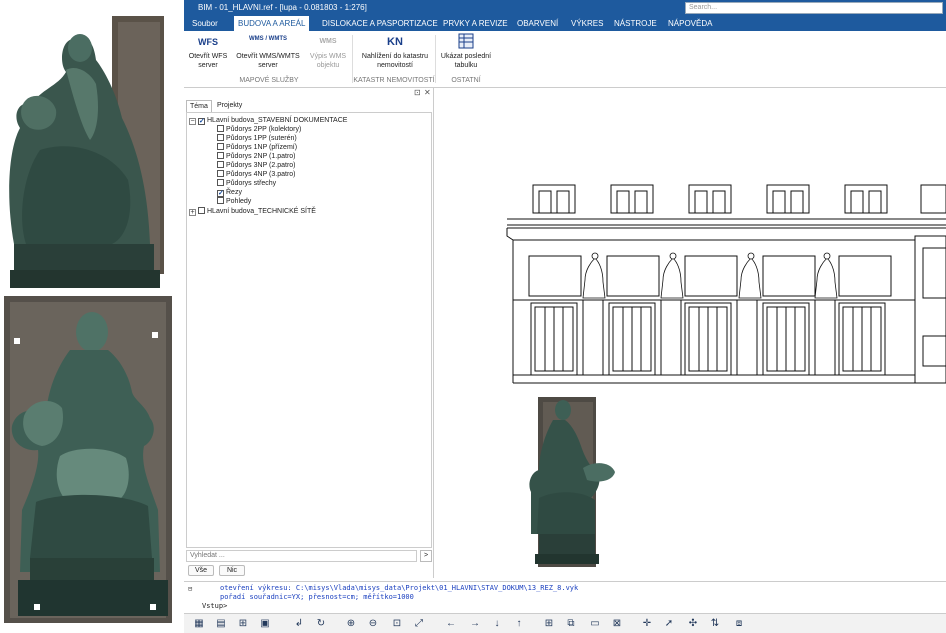 The height and width of the screenshot is (633, 946). What do you see at coordinates (715, 624) in the screenshot?
I see `mirror-icon: ⇅` at bounding box center [715, 624].